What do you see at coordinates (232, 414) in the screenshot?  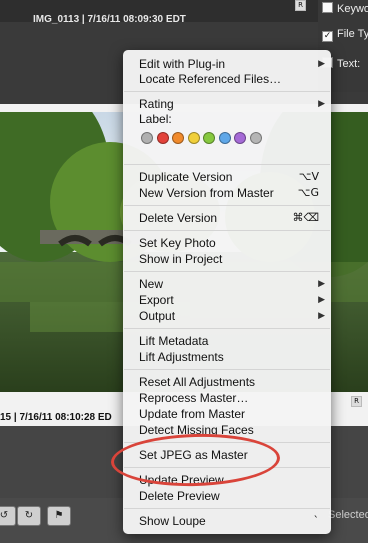 I see `menu-item-update-from-master: Update from Master` at bounding box center [232, 414].